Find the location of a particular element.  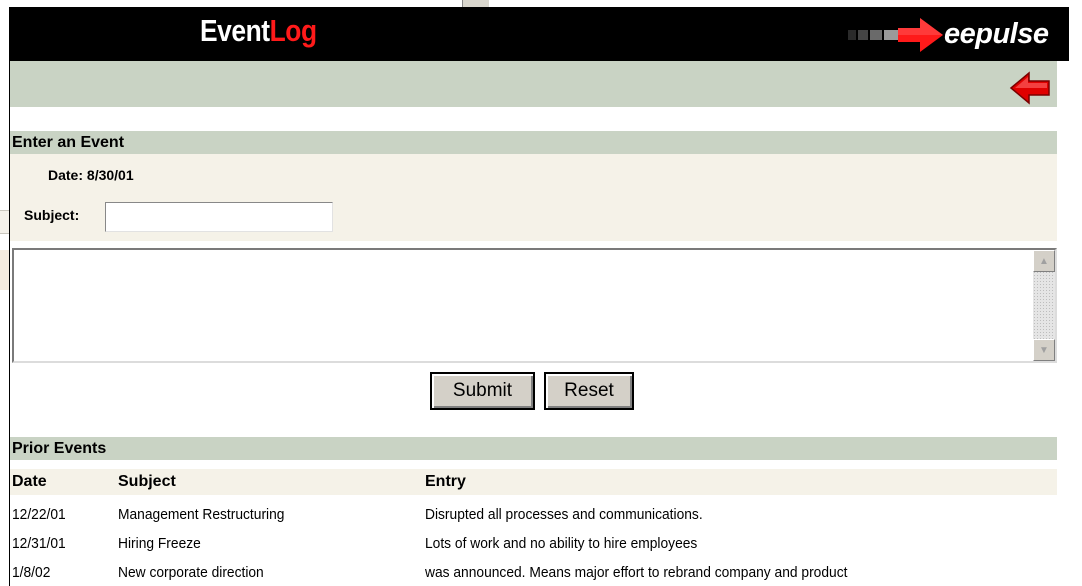

prior-events-header: Prior Events is located at coordinates (533, 448).